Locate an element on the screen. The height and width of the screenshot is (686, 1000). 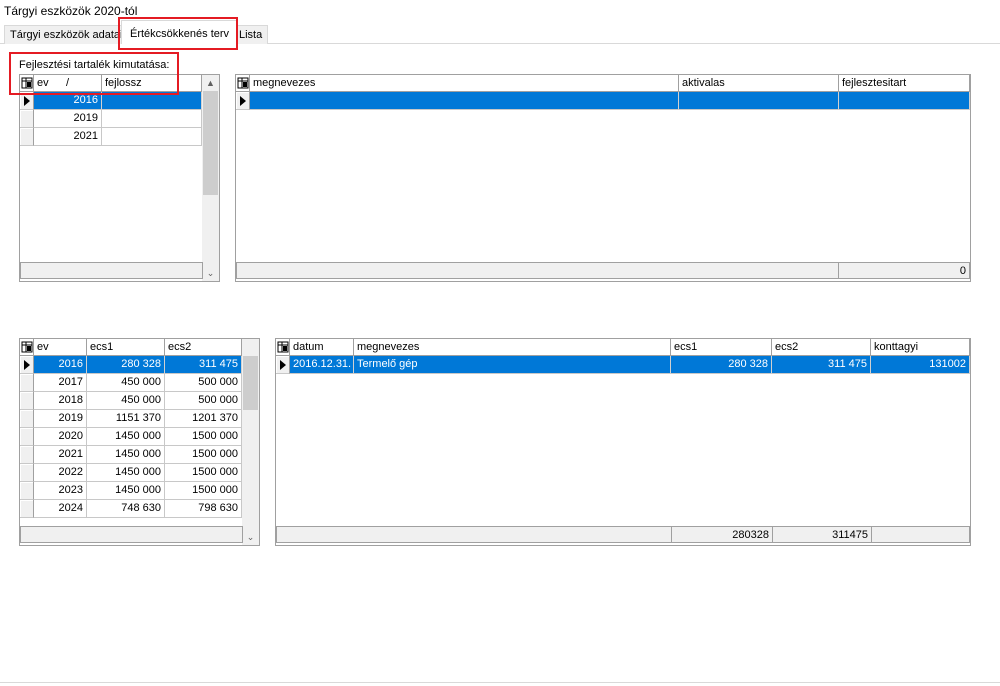
footer-konttagyi is located at coordinates (920, 534).